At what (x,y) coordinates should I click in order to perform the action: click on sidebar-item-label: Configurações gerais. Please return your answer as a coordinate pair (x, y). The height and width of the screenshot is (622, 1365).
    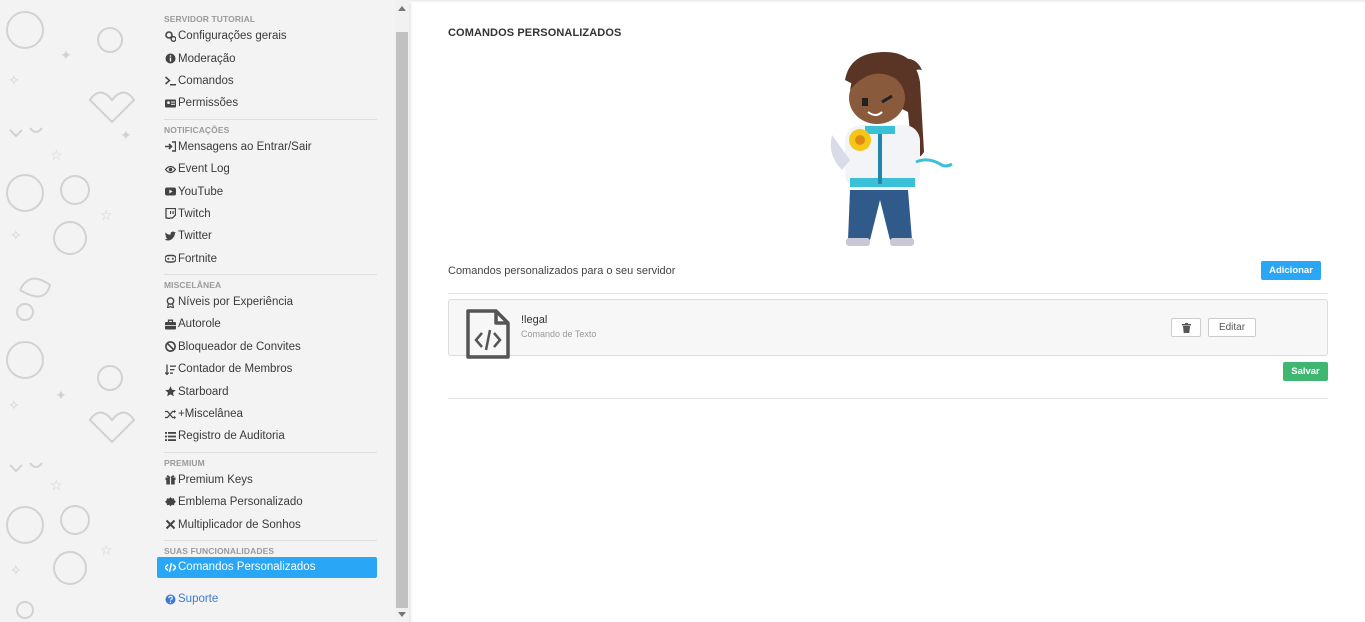
    Looking at the image, I should click on (232, 36).